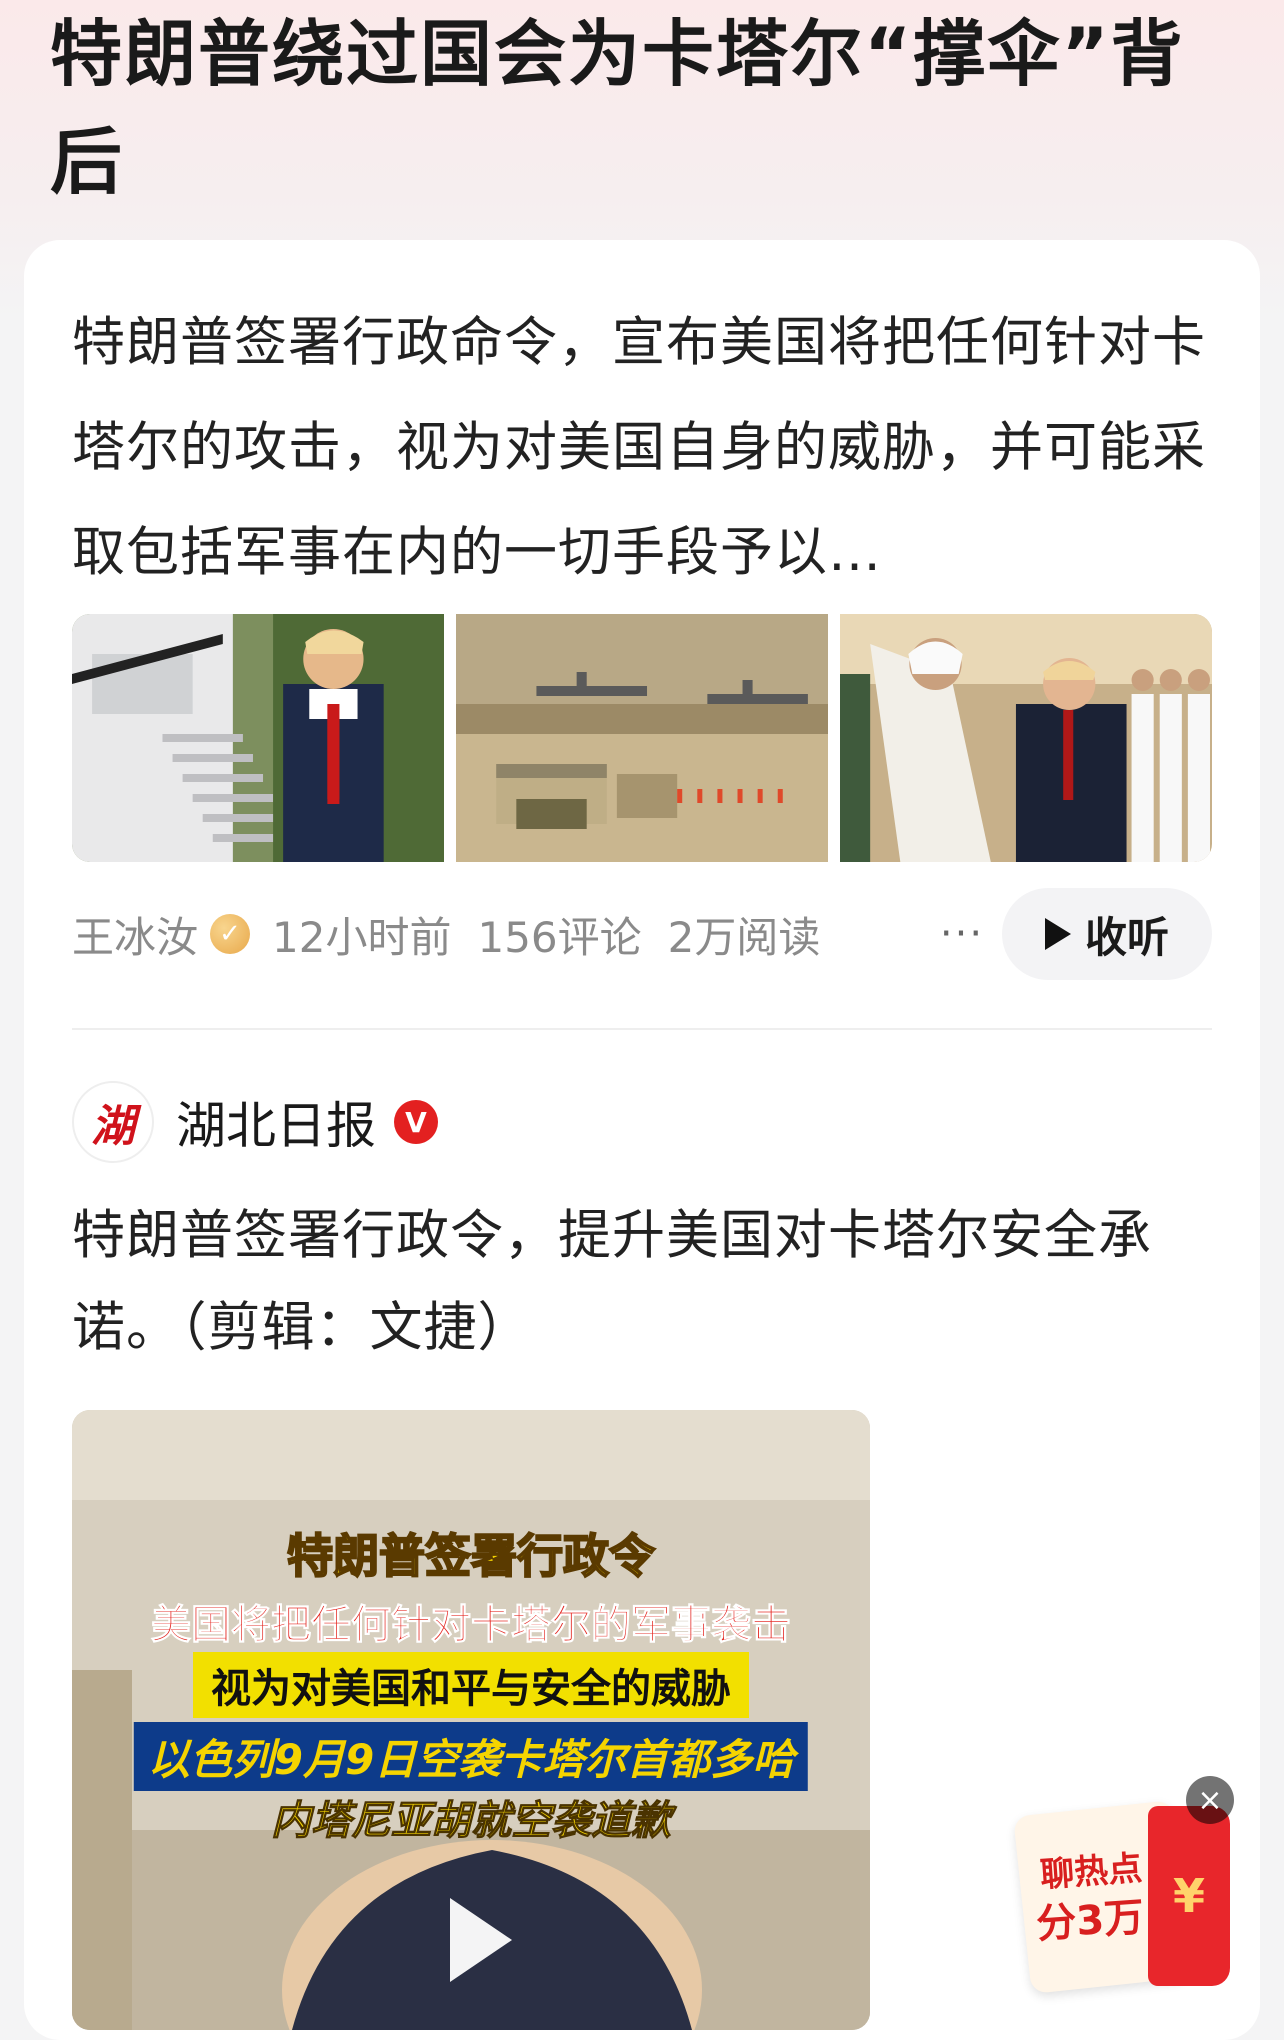 The image size is (1284, 2040). Describe the element at coordinates (744, 937) in the screenshot. I see `read-count: 2万阅读` at that location.